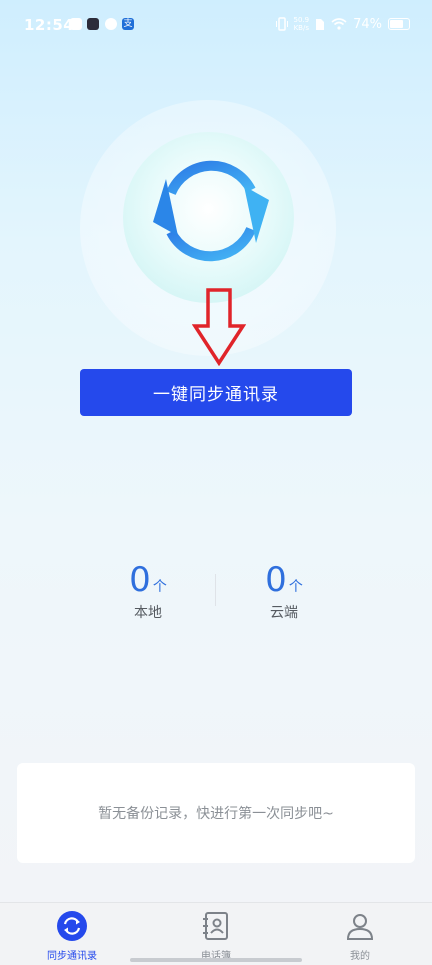 Image resolution: width=432 pixels, height=965 pixels. I want to click on network-speed: 50.9 KB/s, so click(301, 24).